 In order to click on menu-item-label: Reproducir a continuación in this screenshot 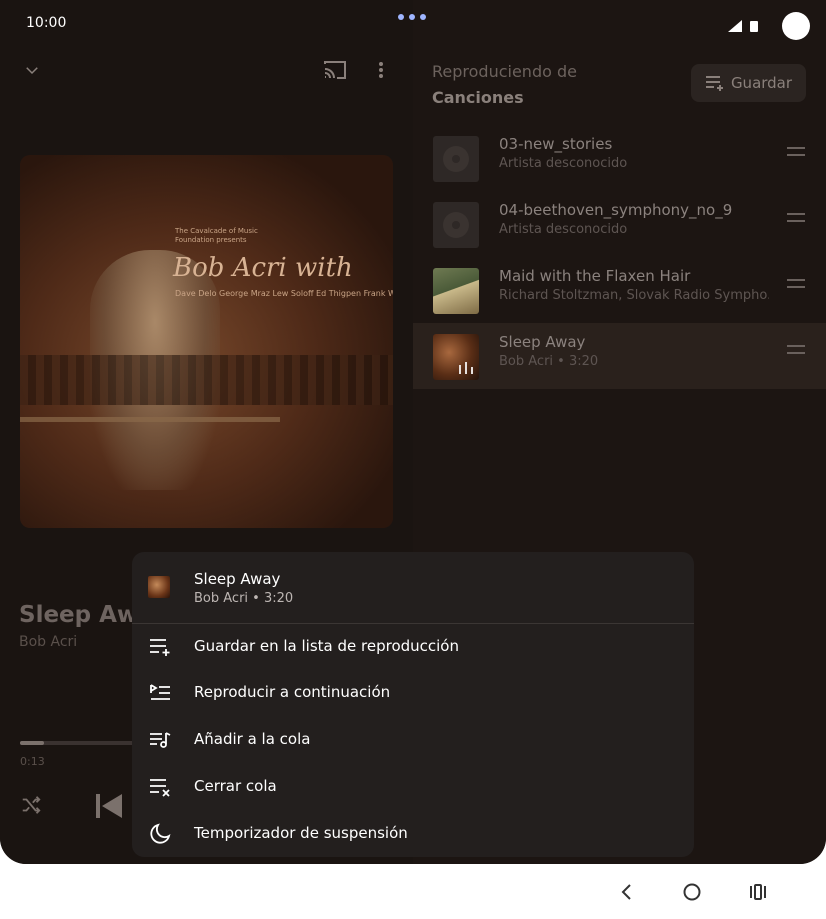, I will do `click(292, 692)`.